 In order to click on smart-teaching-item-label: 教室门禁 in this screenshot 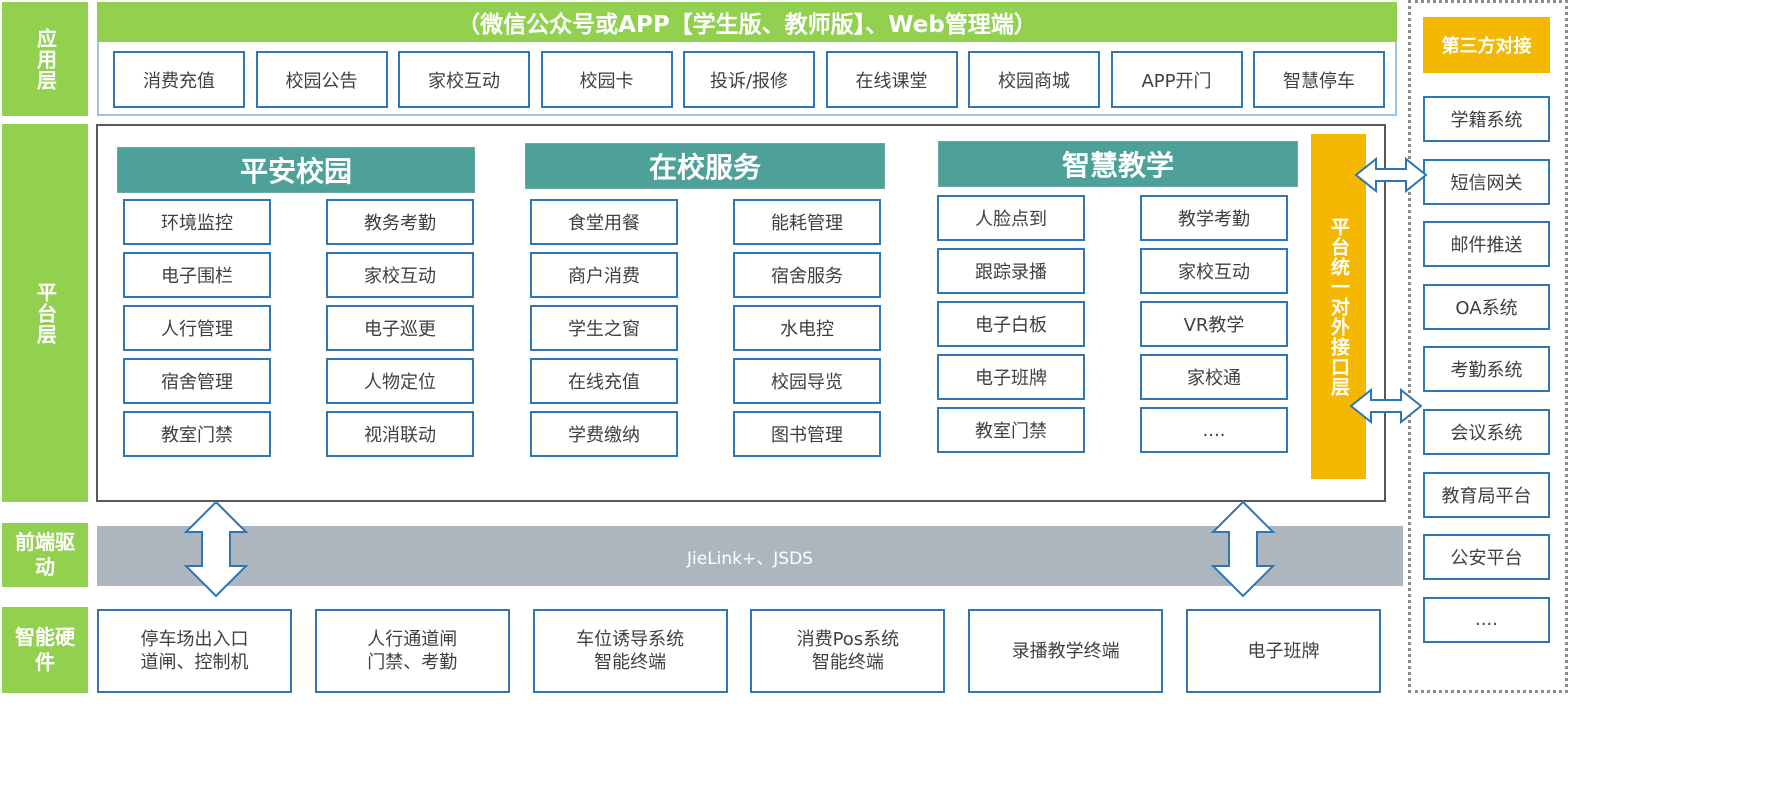, I will do `click(1011, 431)`.